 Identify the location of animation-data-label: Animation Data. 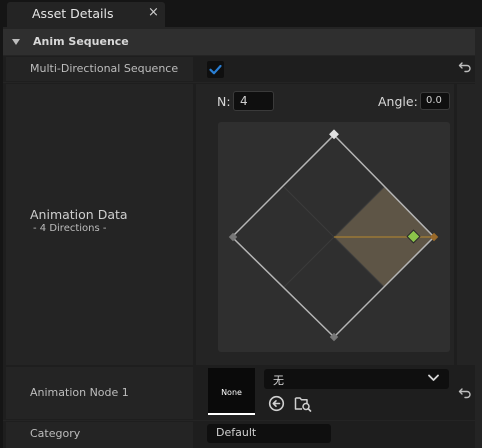
(79, 214).